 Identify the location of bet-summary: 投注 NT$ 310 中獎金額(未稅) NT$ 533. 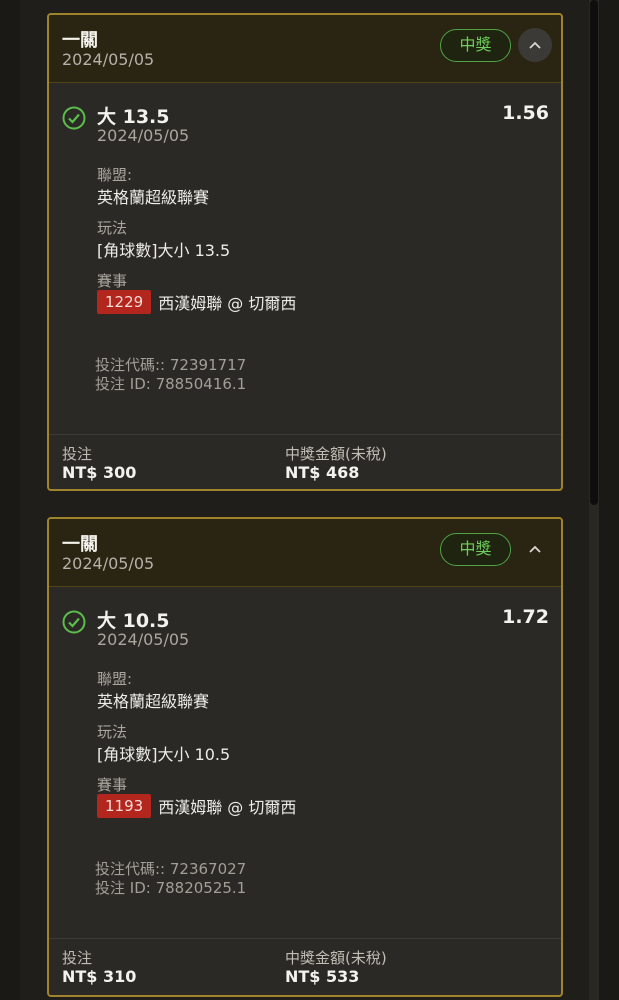
(305, 967).